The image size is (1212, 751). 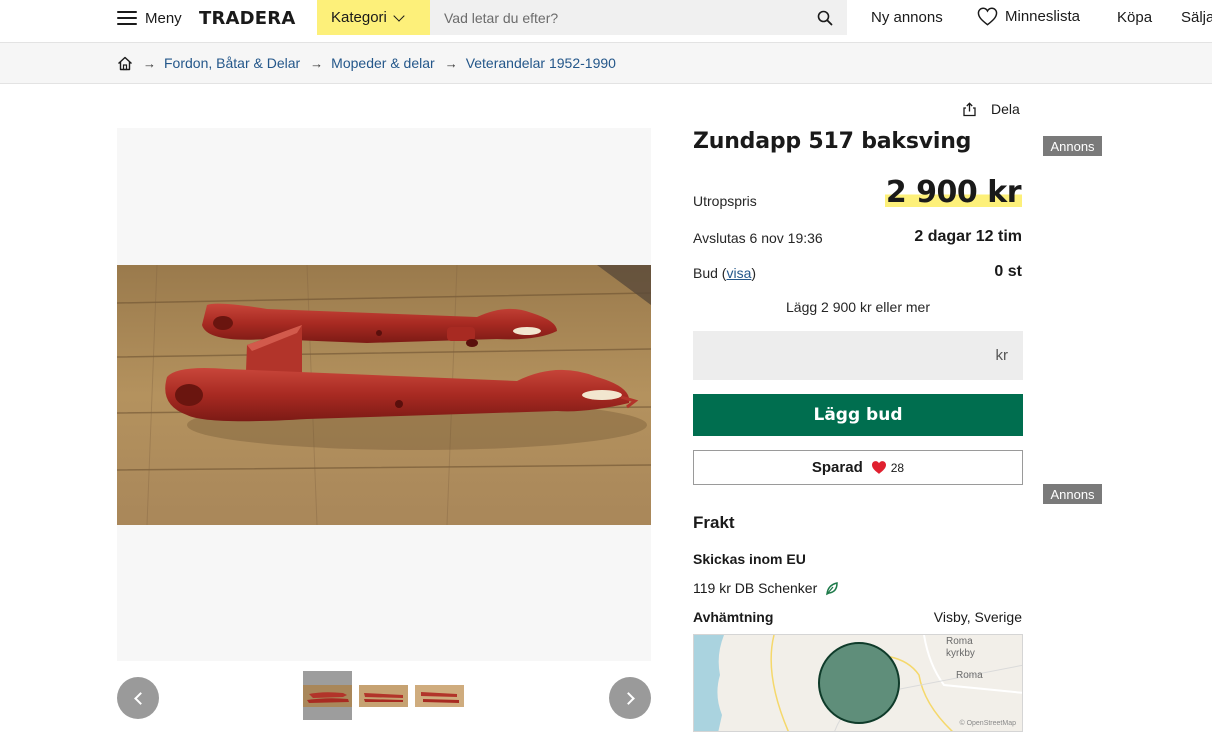 What do you see at coordinates (383, 63) in the screenshot?
I see `breadcrumb-item-mopeds: Mopeder & delar` at bounding box center [383, 63].